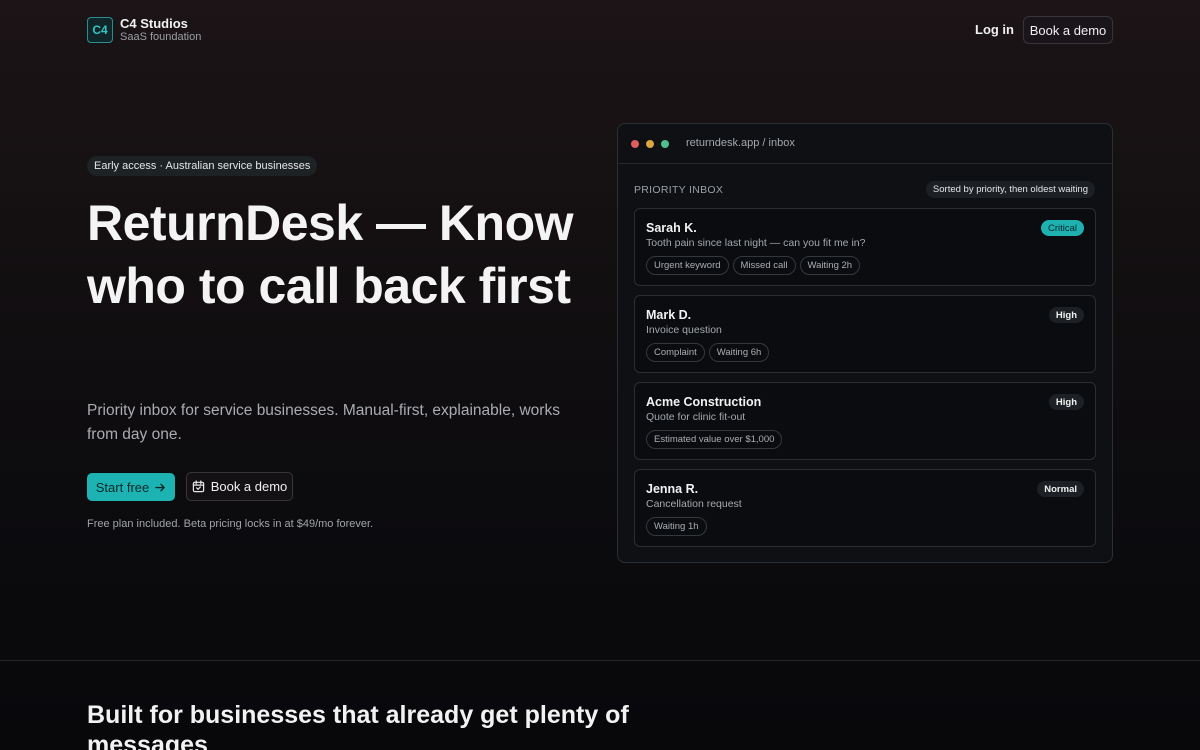 This screenshot has width=1200, height=750. Describe the element at coordinates (1060, 489) in the screenshot. I see `priority-badge: Normal` at that location.